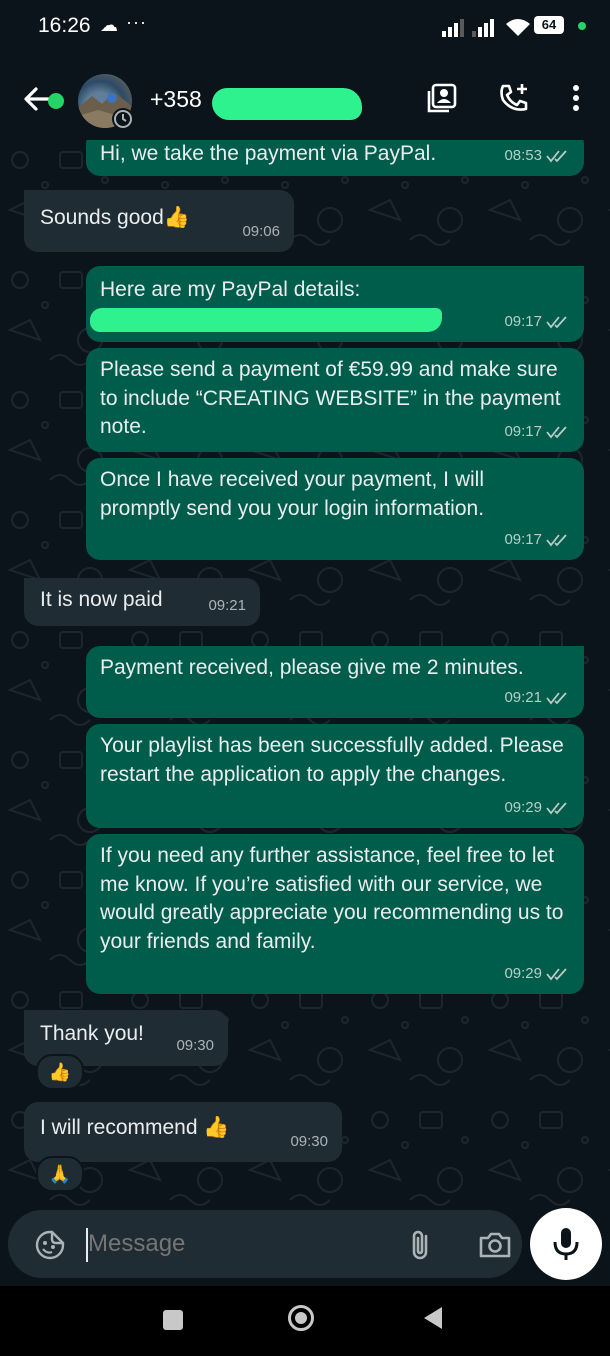 The height and width of the screenshot is (1356, 610). I want to click on message-text: Here are my PayPal details:, so click(230, 289).